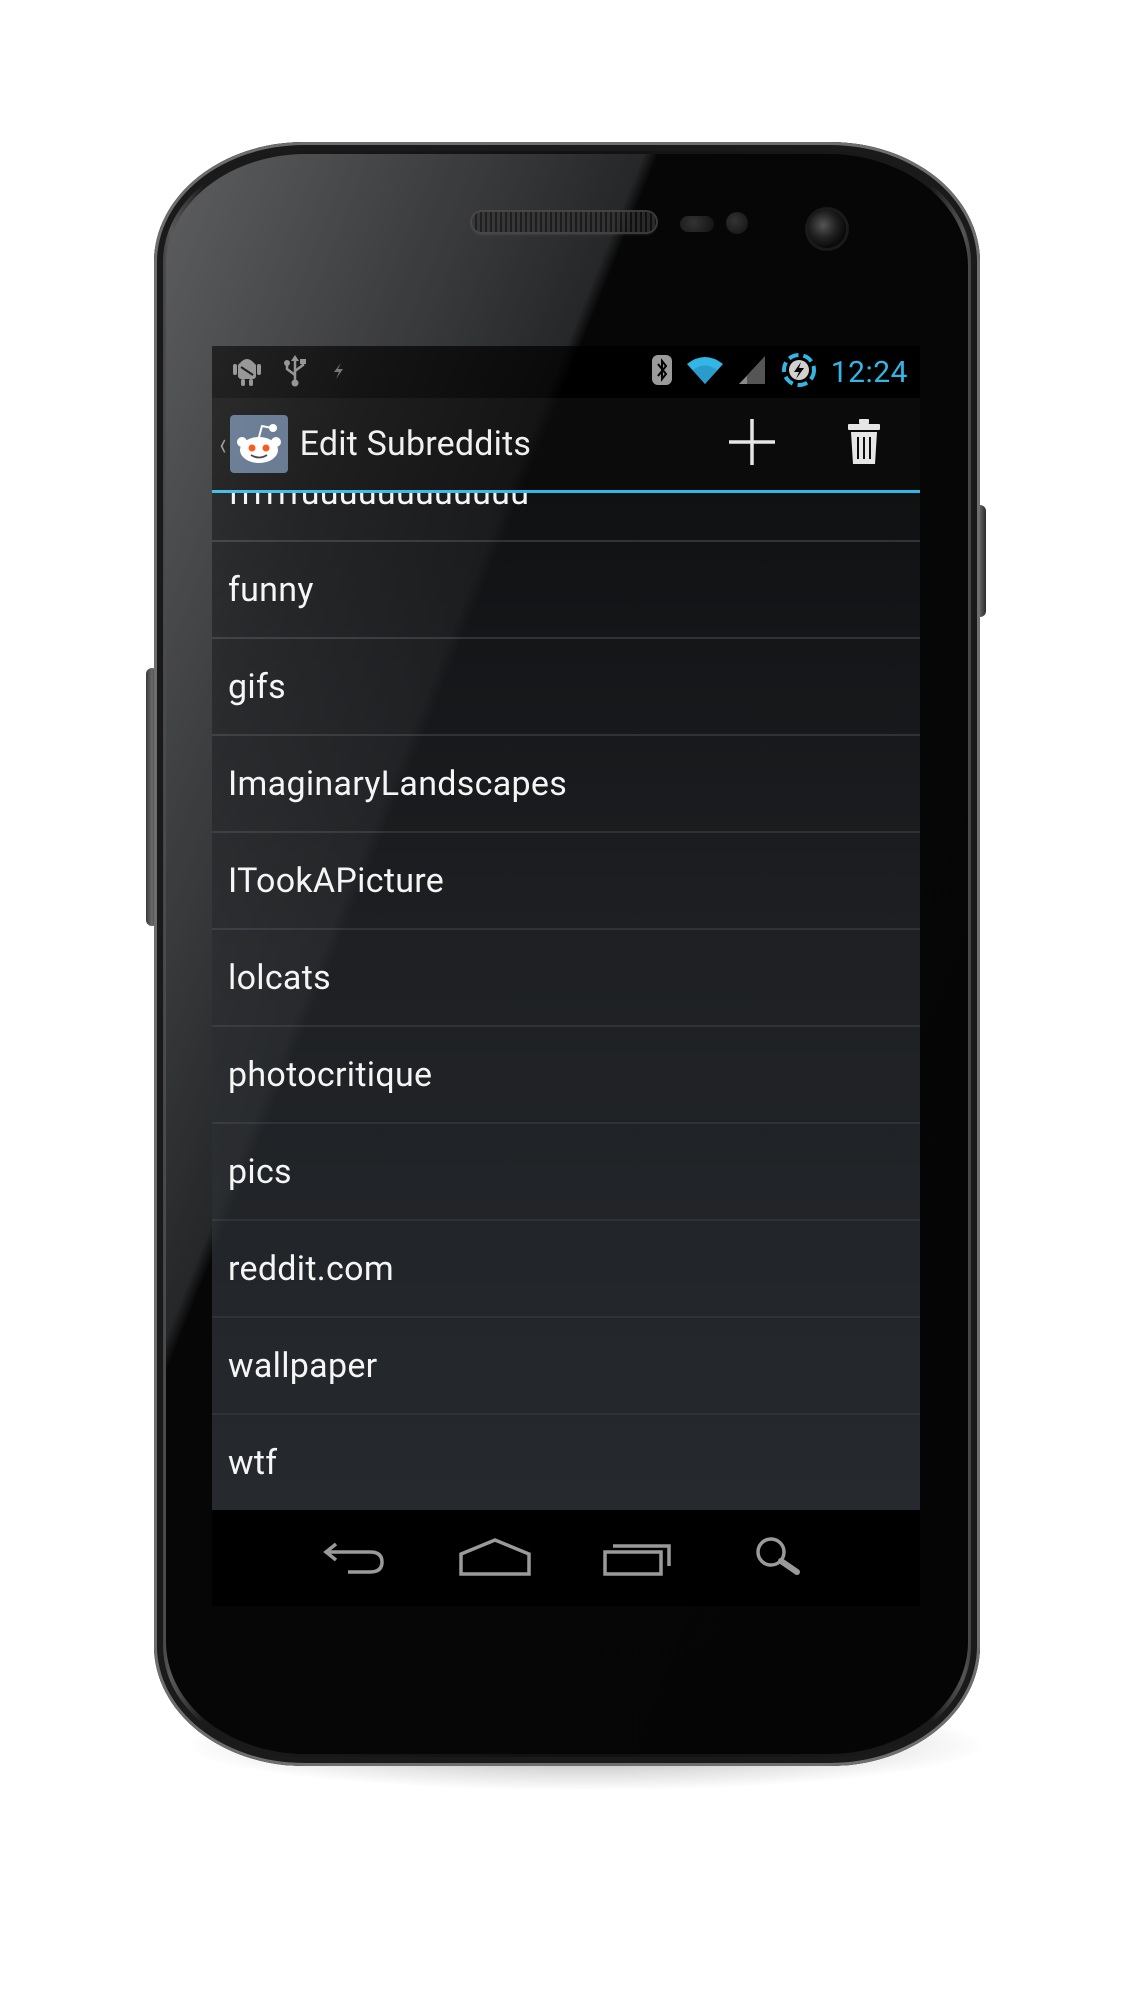 The height and width of the screenshot is (1994, 1148). What do you see at coordinates (566, 881) in the screenshot?
I see `list-item: ITookAPicture` at bounding box center [566, 881].